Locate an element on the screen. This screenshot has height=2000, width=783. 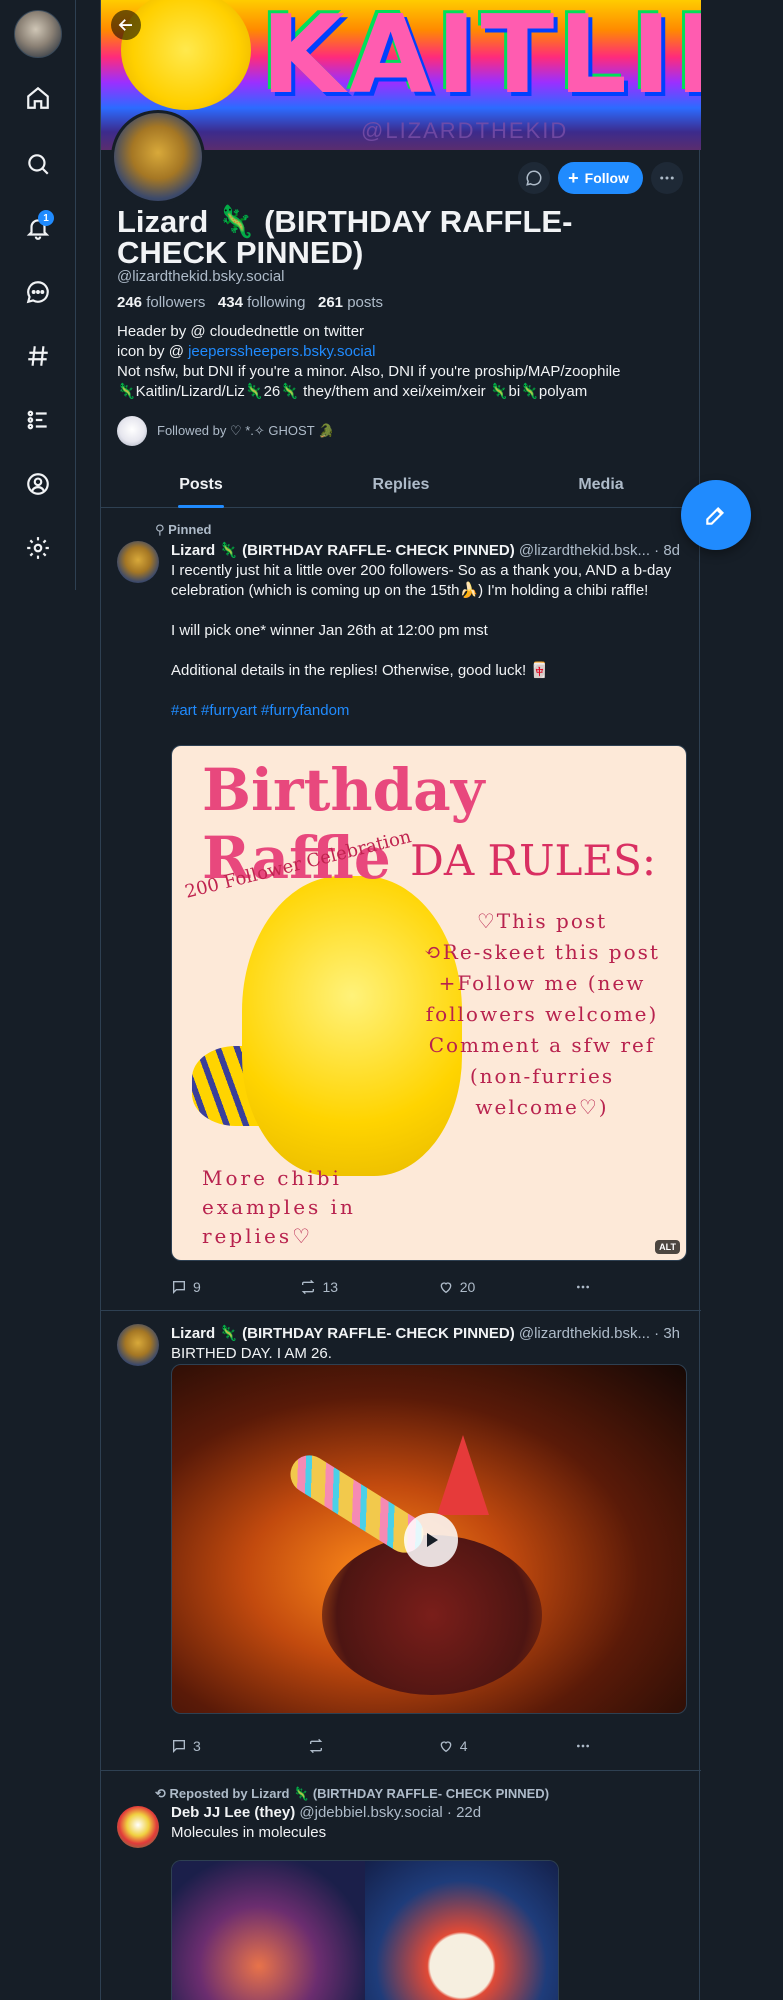
post-actions: 3 4 is located at coordinates (381, 1746).